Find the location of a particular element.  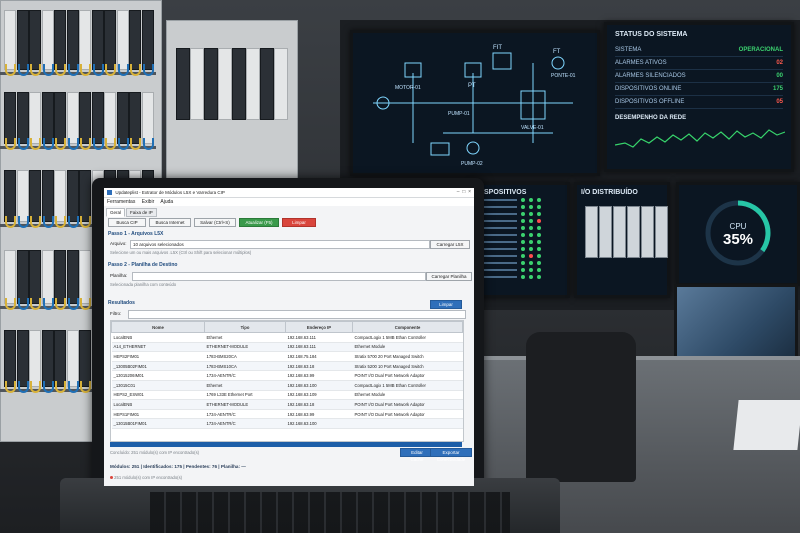

device-led-list is located at coordinates (520, 238).